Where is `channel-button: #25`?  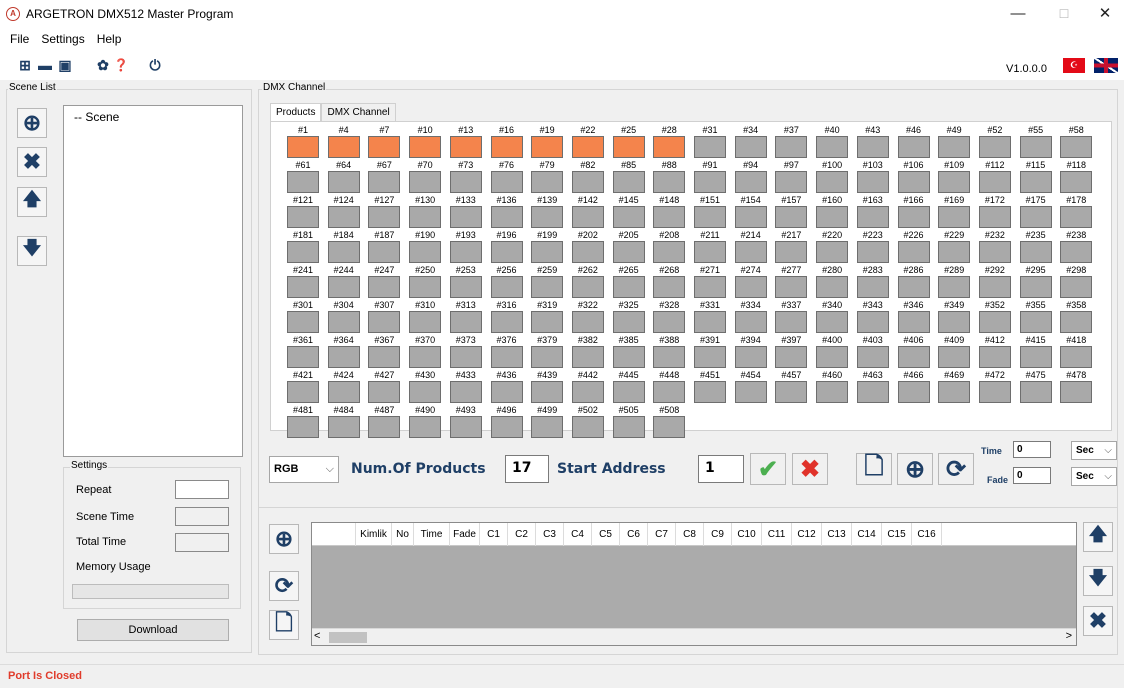
channel-button: #25 is located at coordinates (628, 142).